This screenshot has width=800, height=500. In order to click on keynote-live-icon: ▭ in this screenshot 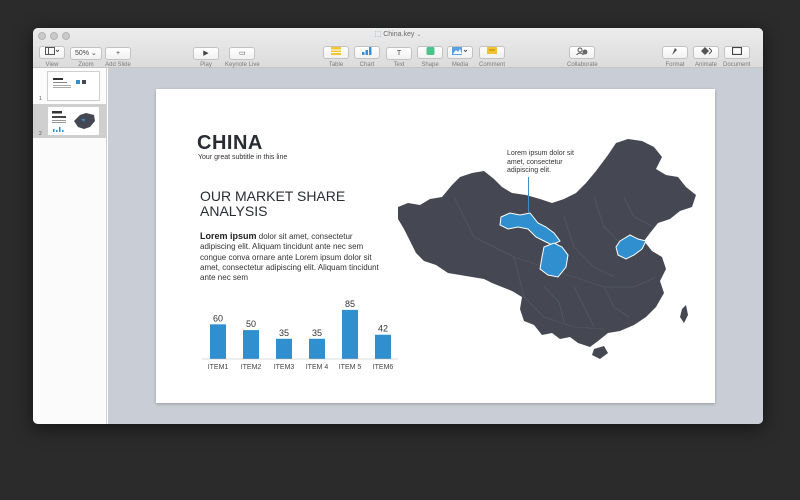, I will do `click(242, 53)`.